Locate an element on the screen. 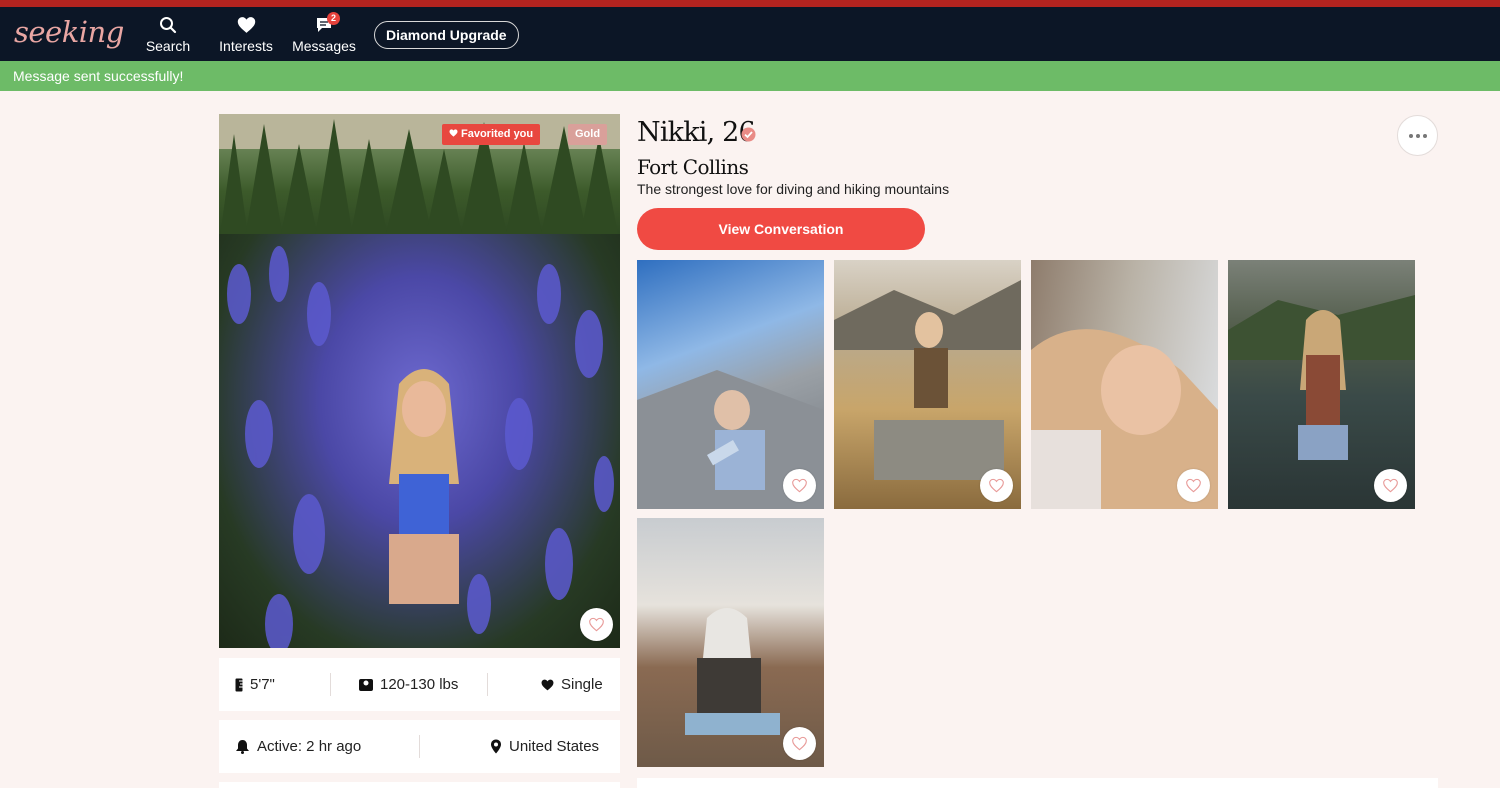  height-icon is located at coordinates (239, 684).